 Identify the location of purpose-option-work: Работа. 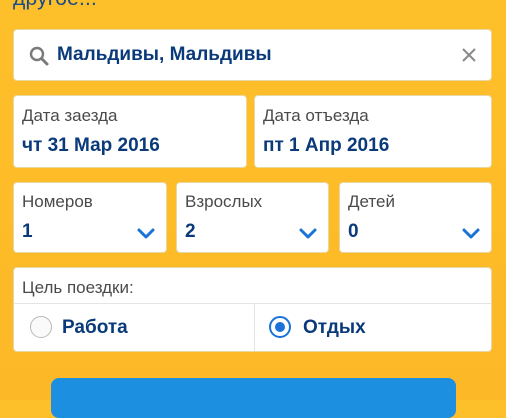
(134, 327).